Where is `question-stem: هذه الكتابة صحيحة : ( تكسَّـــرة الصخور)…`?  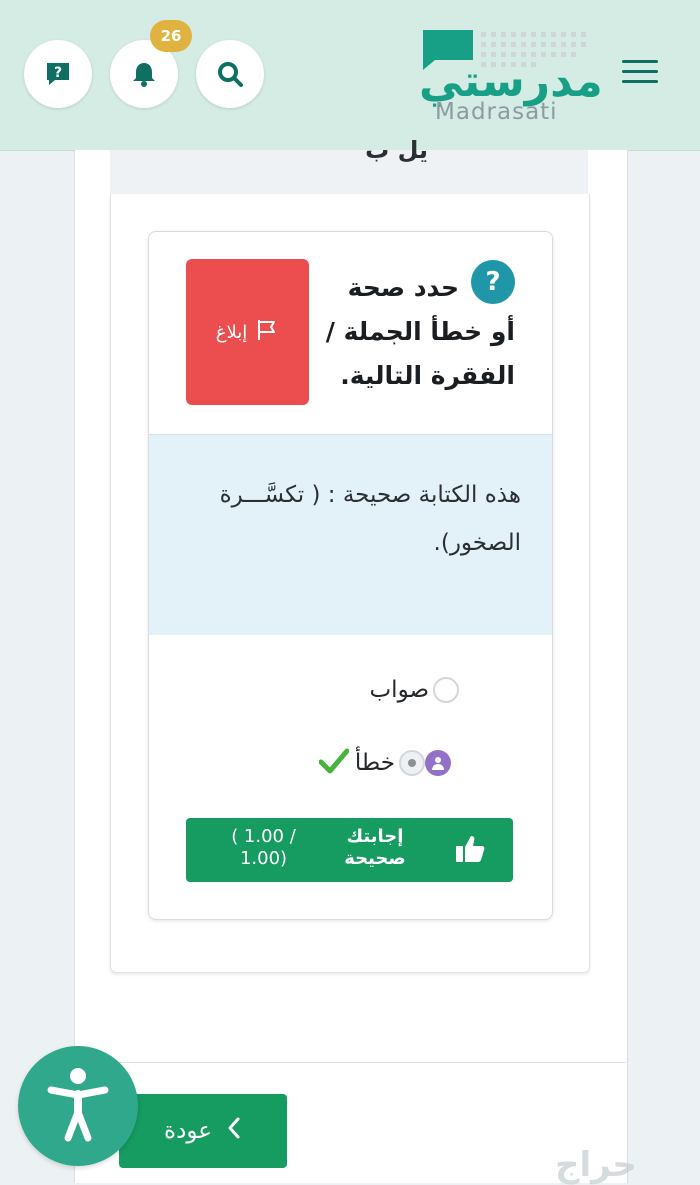 question-stem: هذه الكتابة صحيحة : ( تكسَّـــرة الصخور)… is located at coordinates (350, 534).